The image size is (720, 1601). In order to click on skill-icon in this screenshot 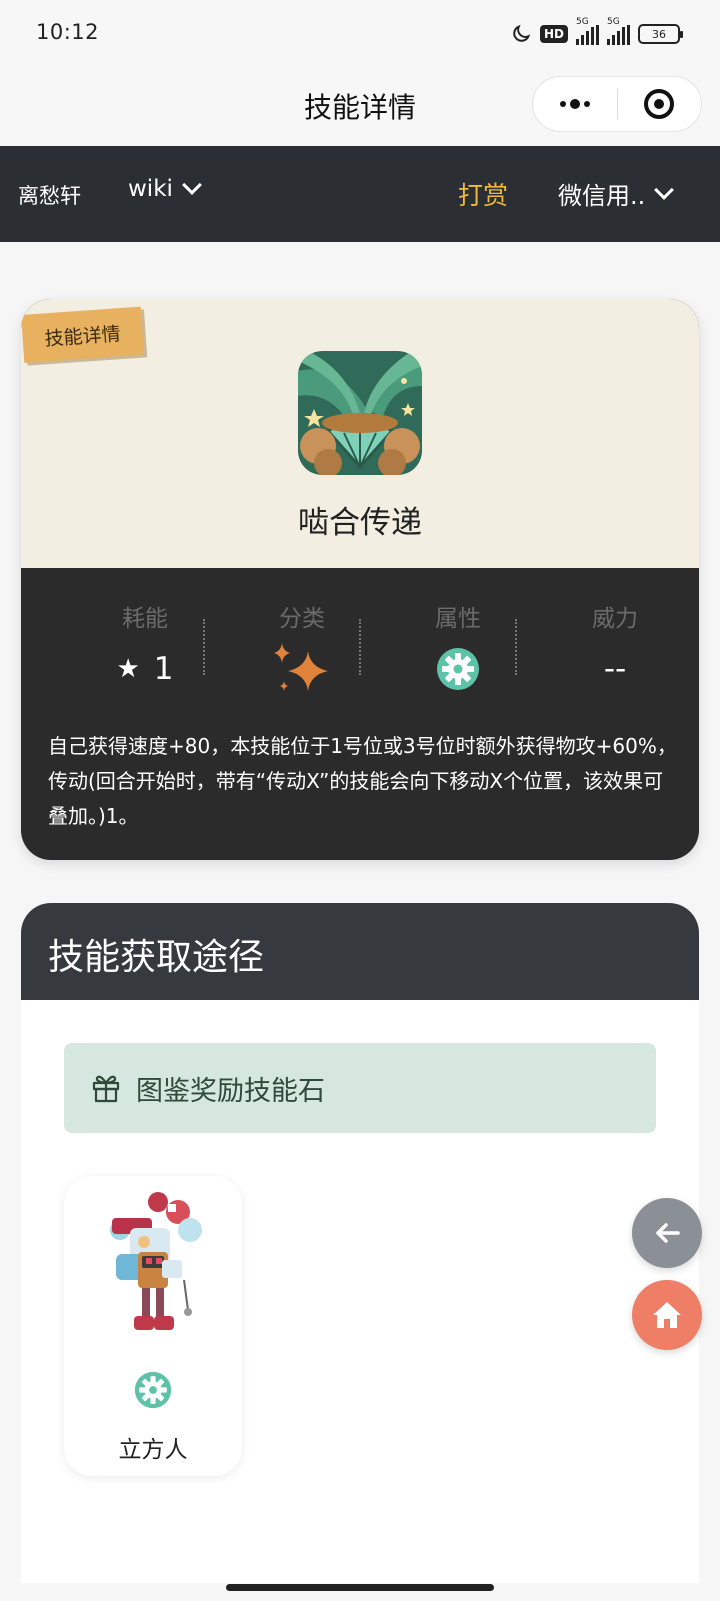, I will do `click(360, 413)`.